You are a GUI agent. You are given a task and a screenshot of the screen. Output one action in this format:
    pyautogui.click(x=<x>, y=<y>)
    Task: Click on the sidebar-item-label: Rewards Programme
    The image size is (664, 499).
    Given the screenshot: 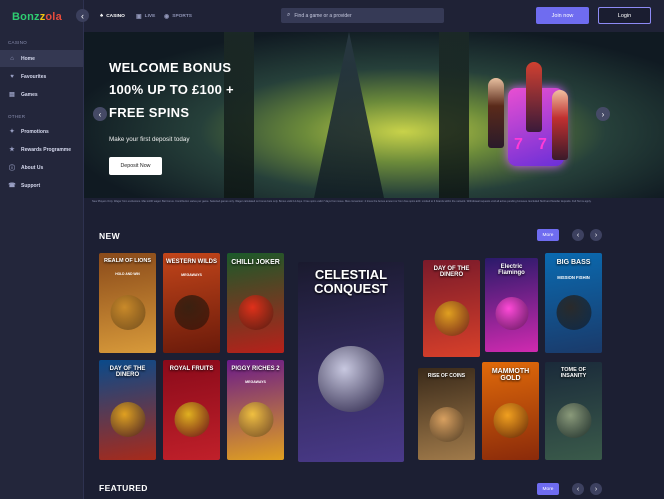 What is the action you would take?
    pyautogui.click(x=46, y=149)
    